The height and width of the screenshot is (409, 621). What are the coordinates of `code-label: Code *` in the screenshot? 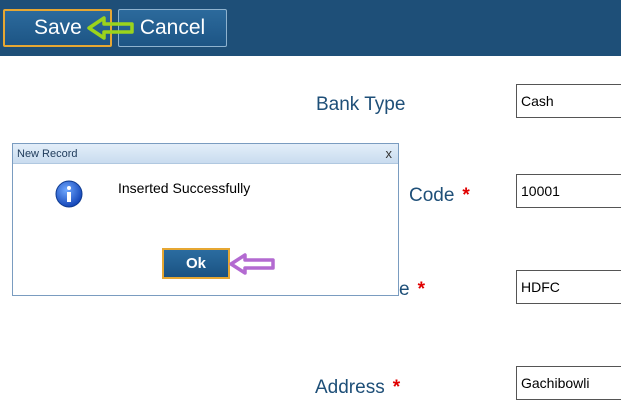 It's located at (439, 196).